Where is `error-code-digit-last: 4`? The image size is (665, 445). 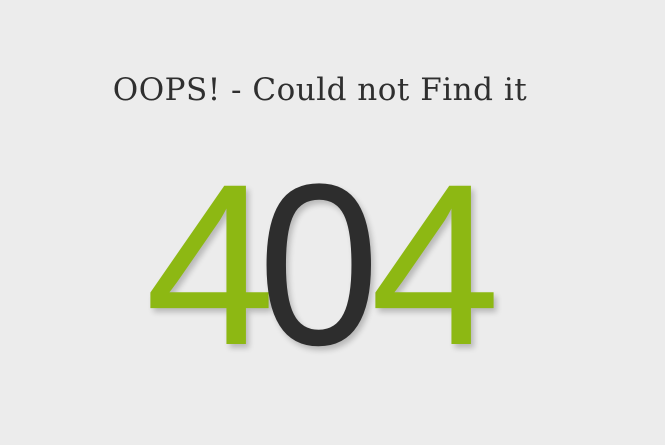 error-code-digit-last: 4 is located at coordinates (435, 264).